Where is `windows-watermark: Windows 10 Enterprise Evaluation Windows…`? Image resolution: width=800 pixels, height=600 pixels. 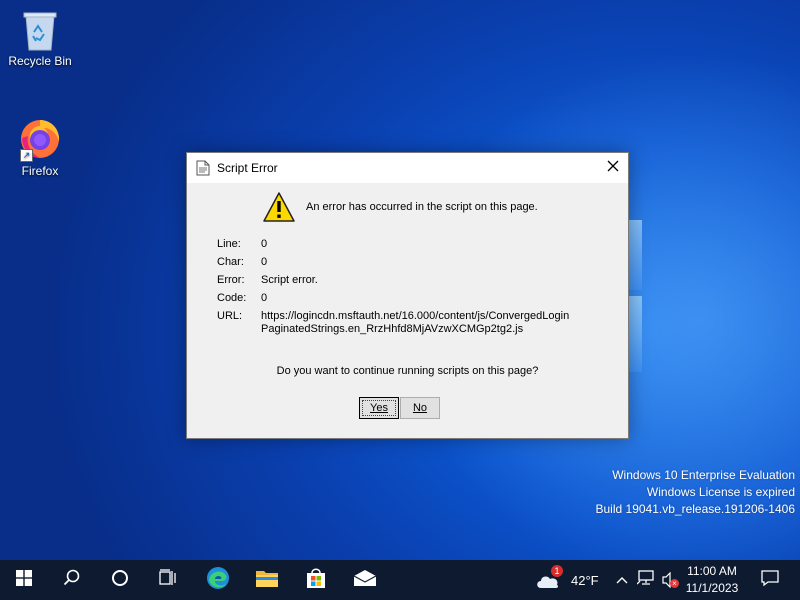 windows-watermark: Windows 10 Enterprise Evaluation Windows… is located at coordinates (696, 492).